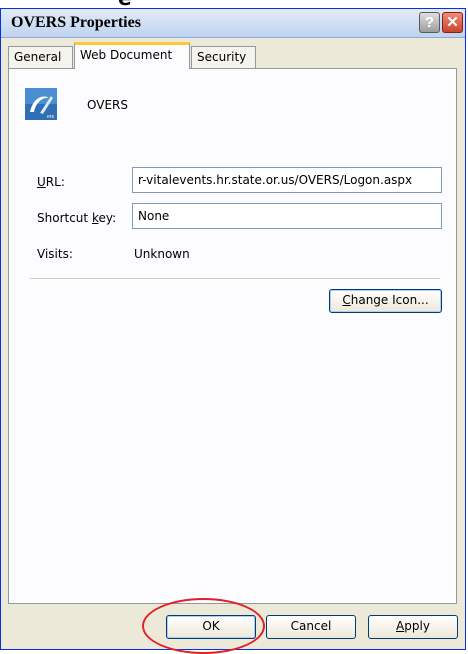 The image size is (468, 654). I want to click on visits-label: Visits:, so click(55, 254).